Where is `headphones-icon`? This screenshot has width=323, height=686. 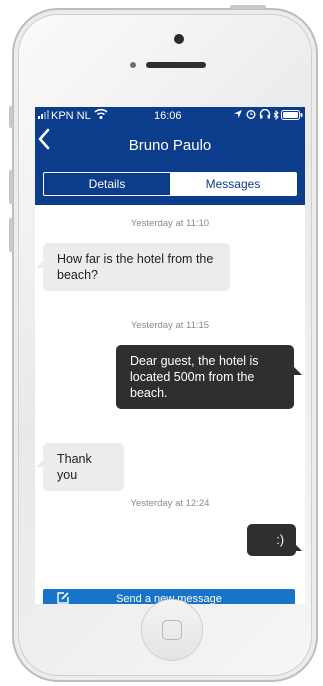 headphones-icon is located at coordinates (265, 115).